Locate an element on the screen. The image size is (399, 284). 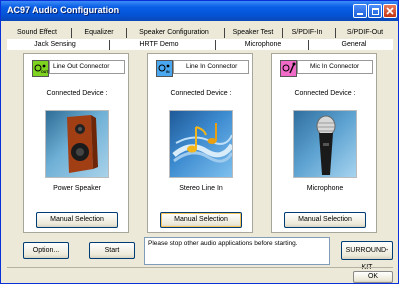
device-name: Stereo Line In is located at coordinates (201, 188).